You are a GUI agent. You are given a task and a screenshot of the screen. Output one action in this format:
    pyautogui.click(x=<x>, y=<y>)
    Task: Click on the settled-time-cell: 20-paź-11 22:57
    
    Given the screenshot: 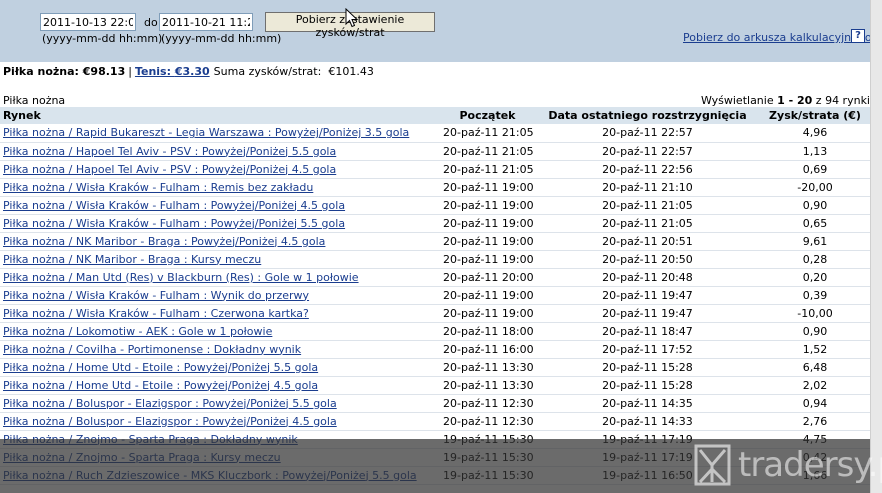 What is the action you would take?
    pyautogui.click(x=647, y=133)
    